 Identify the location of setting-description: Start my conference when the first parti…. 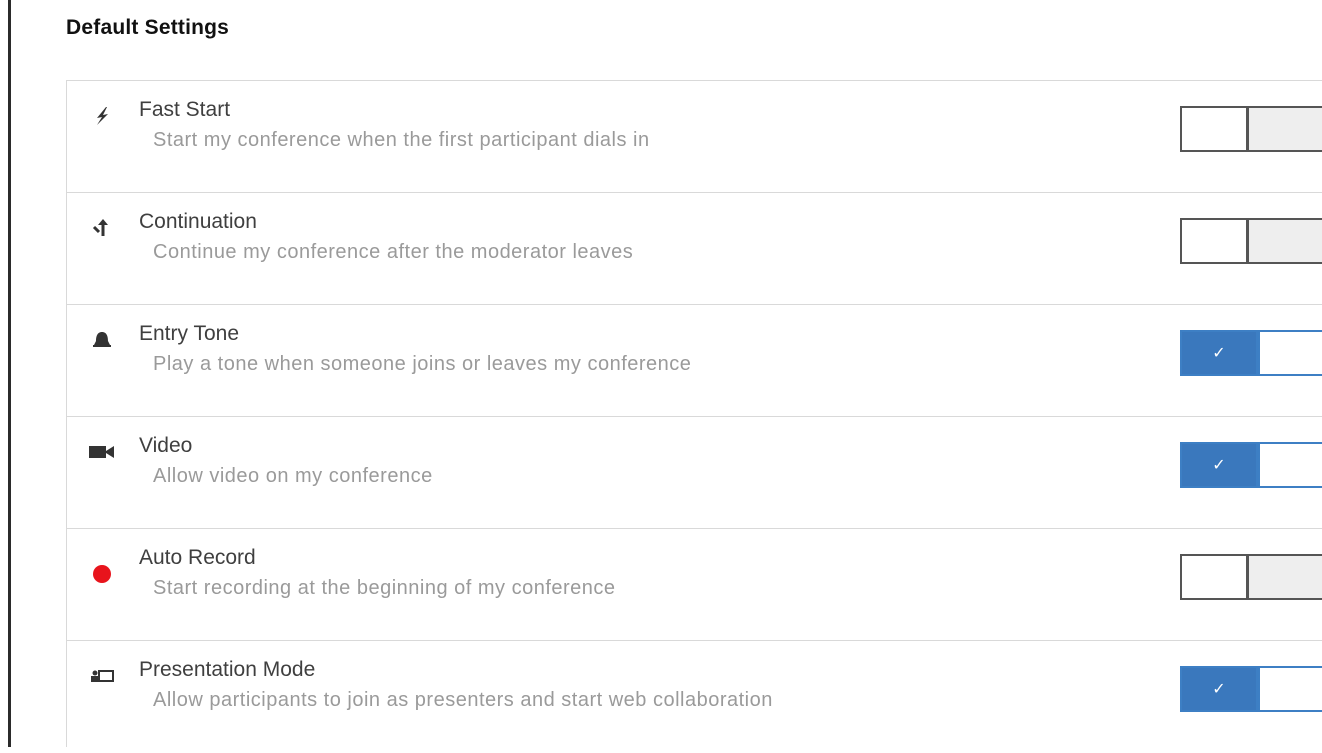
(401, 140).